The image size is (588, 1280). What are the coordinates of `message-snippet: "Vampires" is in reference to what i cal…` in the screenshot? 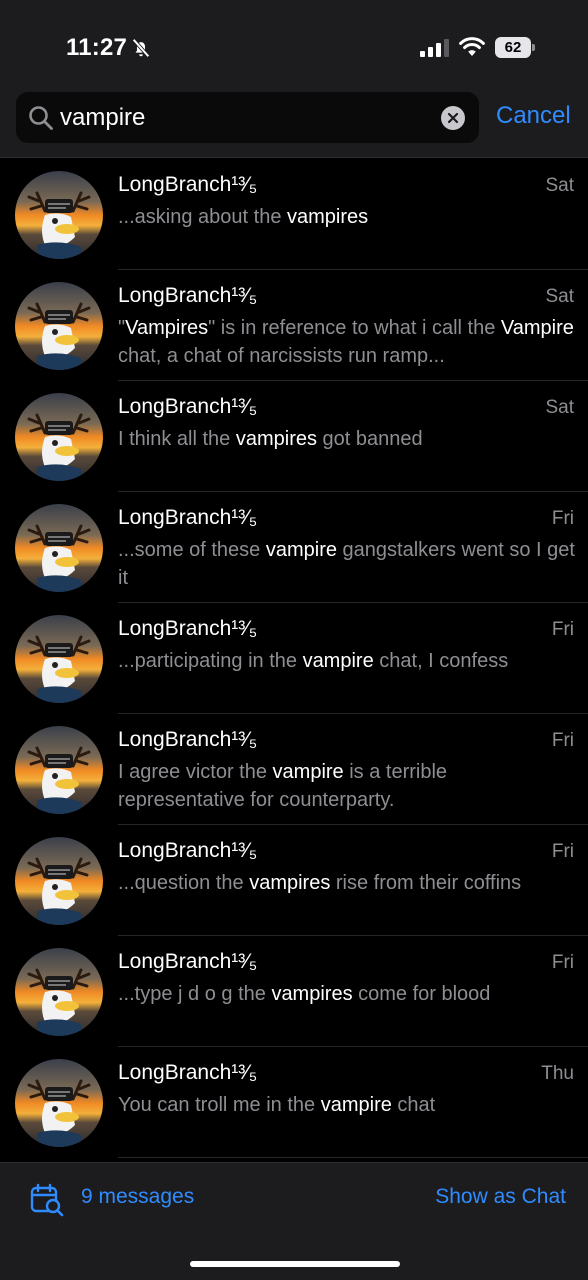 It's located at (347, 342).